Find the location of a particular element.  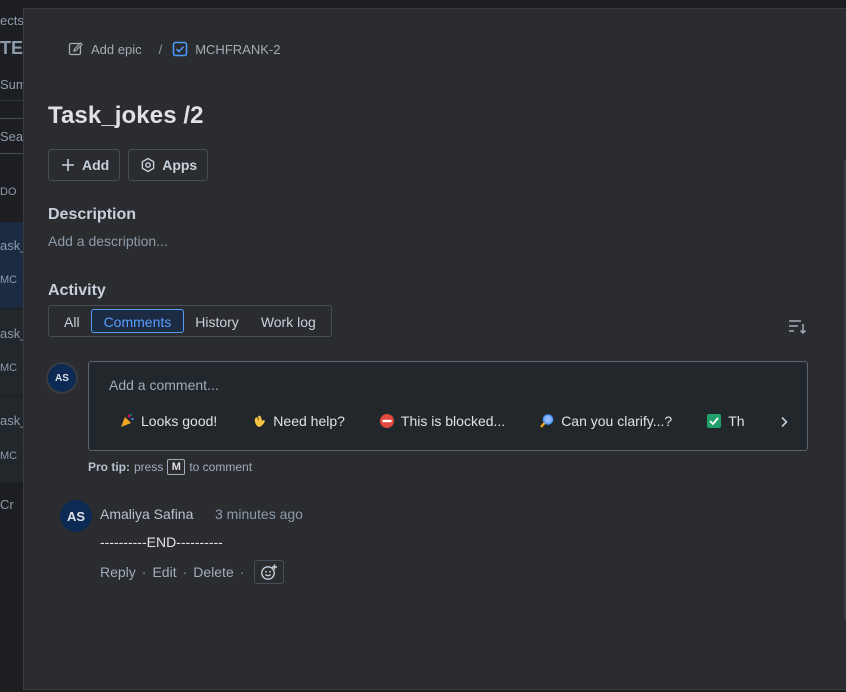

apps-button: Apps is located at coordinates (168, 165).